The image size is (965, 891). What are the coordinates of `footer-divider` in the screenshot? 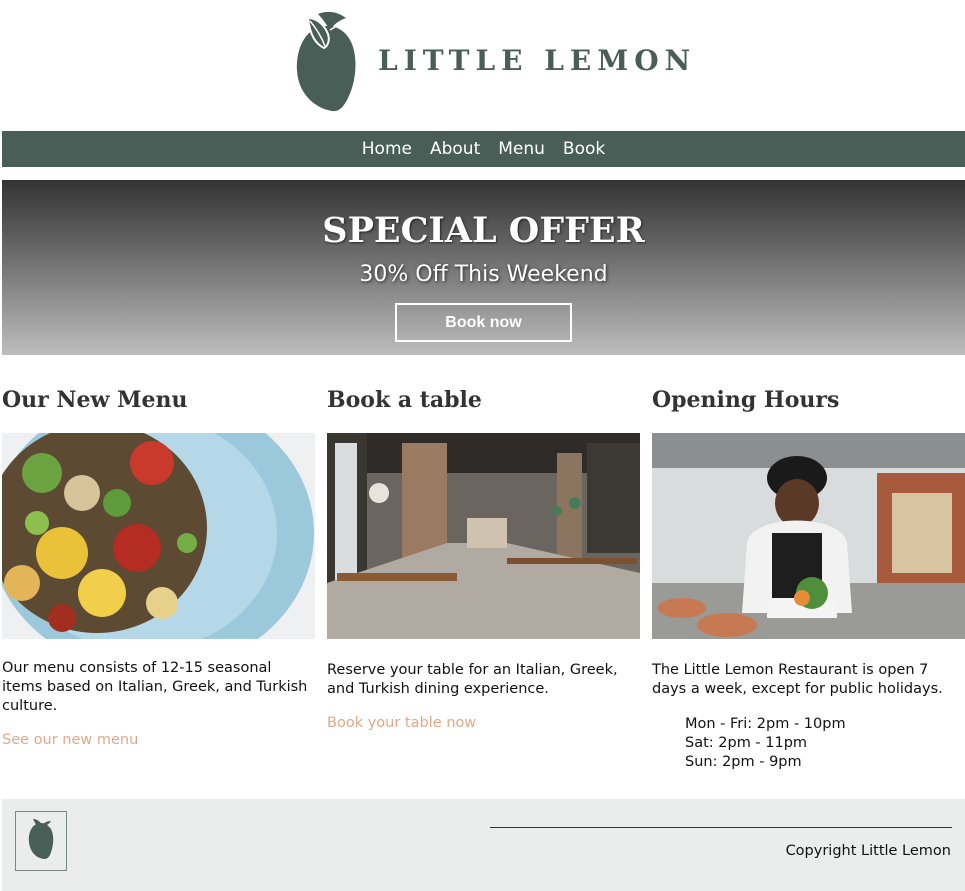 It's located at (721, 827).